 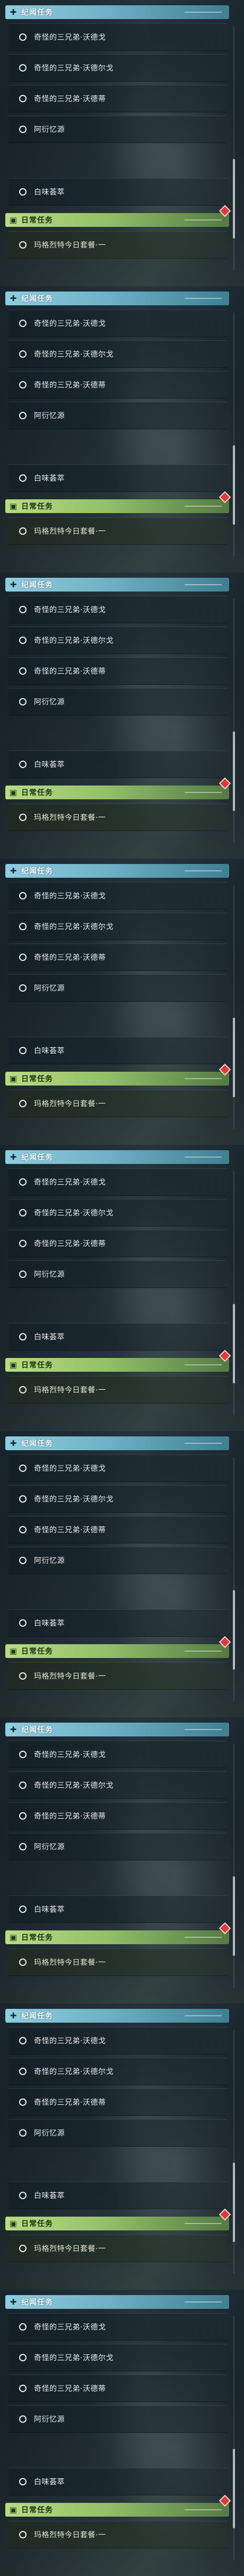 What do you see at coordinates (70, 2249) in the screenshot?
I see `quest-item-label: 玛格烈特今日套餐·一` at bounding box center [70, 2249].